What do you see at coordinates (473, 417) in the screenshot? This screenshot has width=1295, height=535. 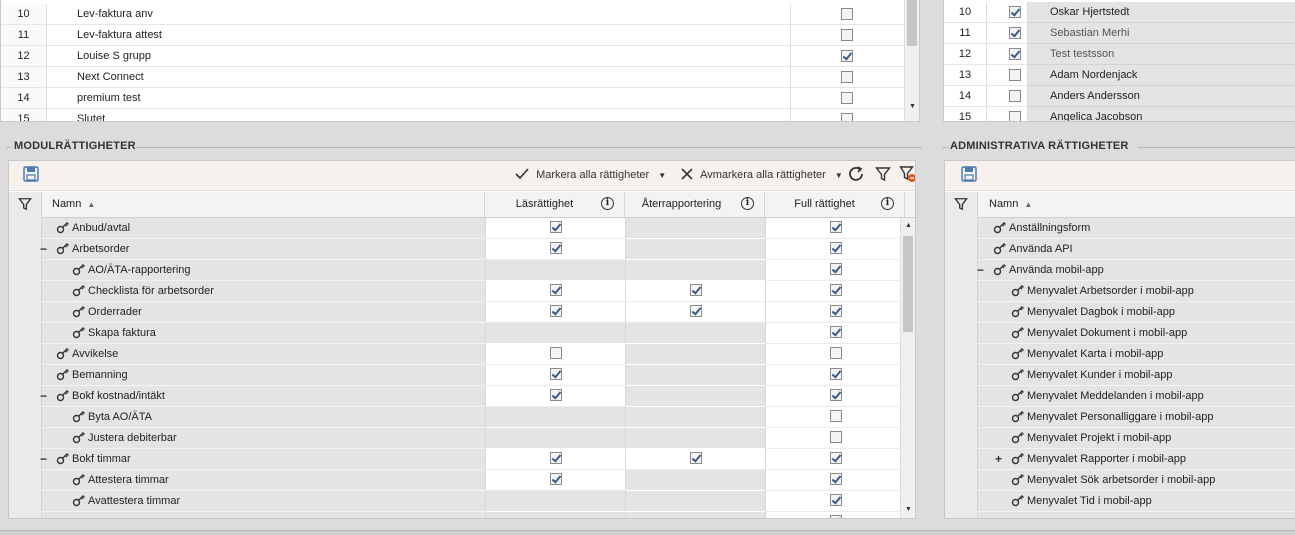 I see `permission-row: Byta AO/ÄTA` at bounding box center [473, 417].